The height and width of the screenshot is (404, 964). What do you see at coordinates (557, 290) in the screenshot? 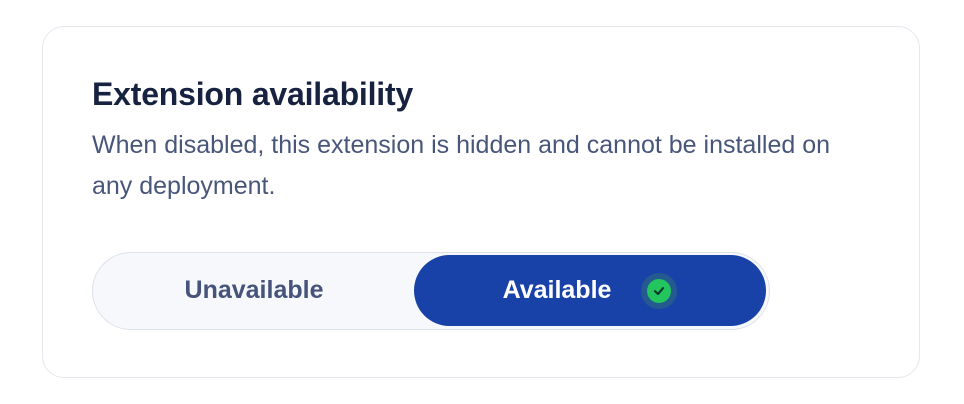
I see `available-label: Available` at bounding box center [557, 290].